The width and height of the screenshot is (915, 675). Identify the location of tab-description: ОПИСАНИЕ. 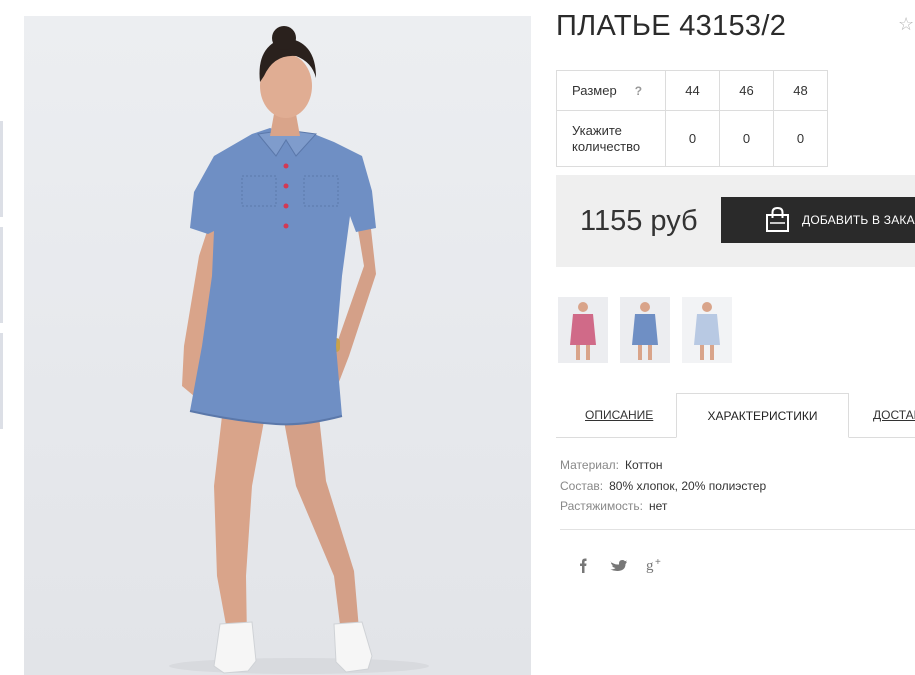
(619, 415).